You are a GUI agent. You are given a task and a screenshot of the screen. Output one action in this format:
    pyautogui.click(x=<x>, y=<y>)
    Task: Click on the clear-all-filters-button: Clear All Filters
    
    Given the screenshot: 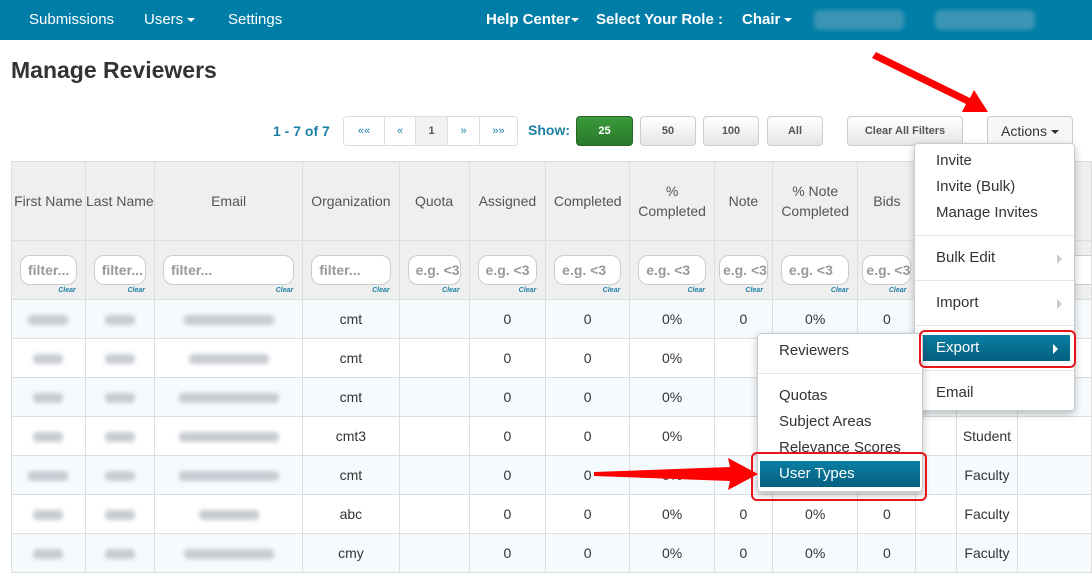 What is the action you would take?
    pyautogui.click(x=905, y=131)
    